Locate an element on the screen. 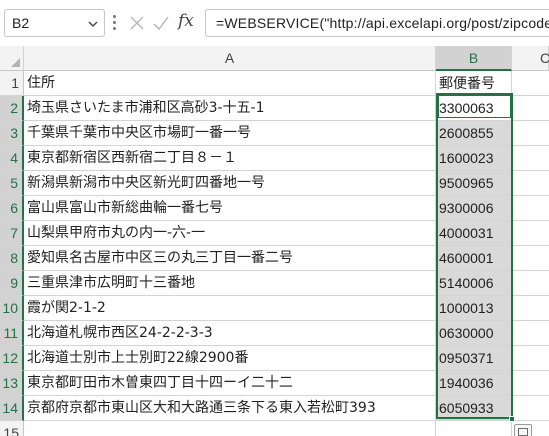 This screenshot has height=436, width=549. row-header: 14 is located at coordinates (12, 408).